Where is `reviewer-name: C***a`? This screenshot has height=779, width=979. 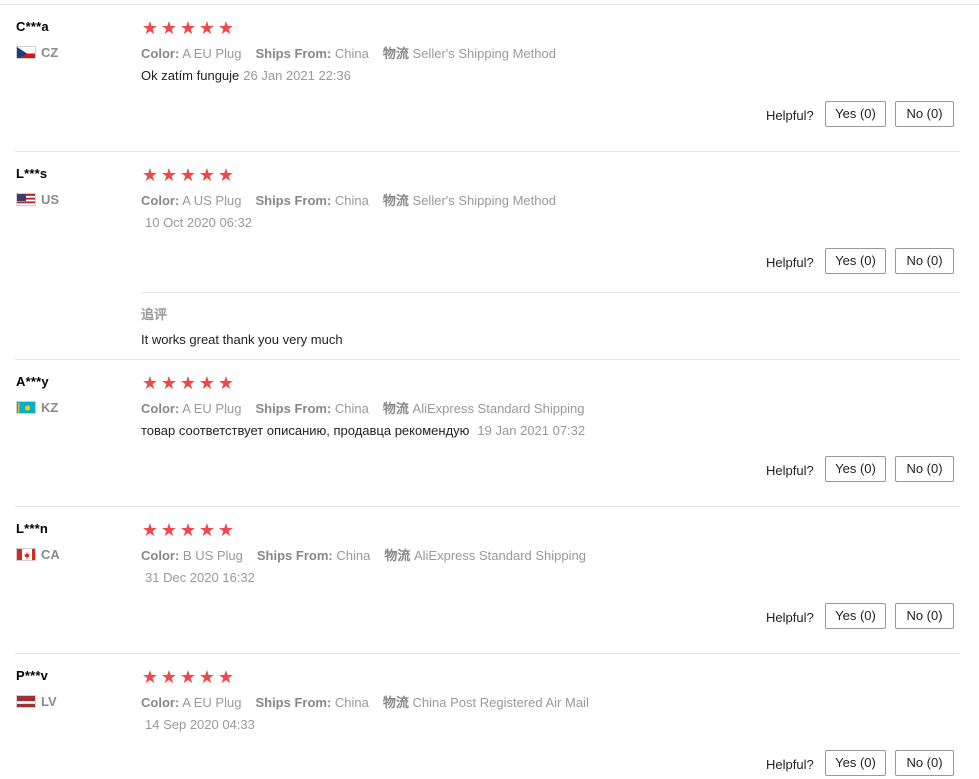 reviewer-name: C***a is located at coordinates (32, 26).